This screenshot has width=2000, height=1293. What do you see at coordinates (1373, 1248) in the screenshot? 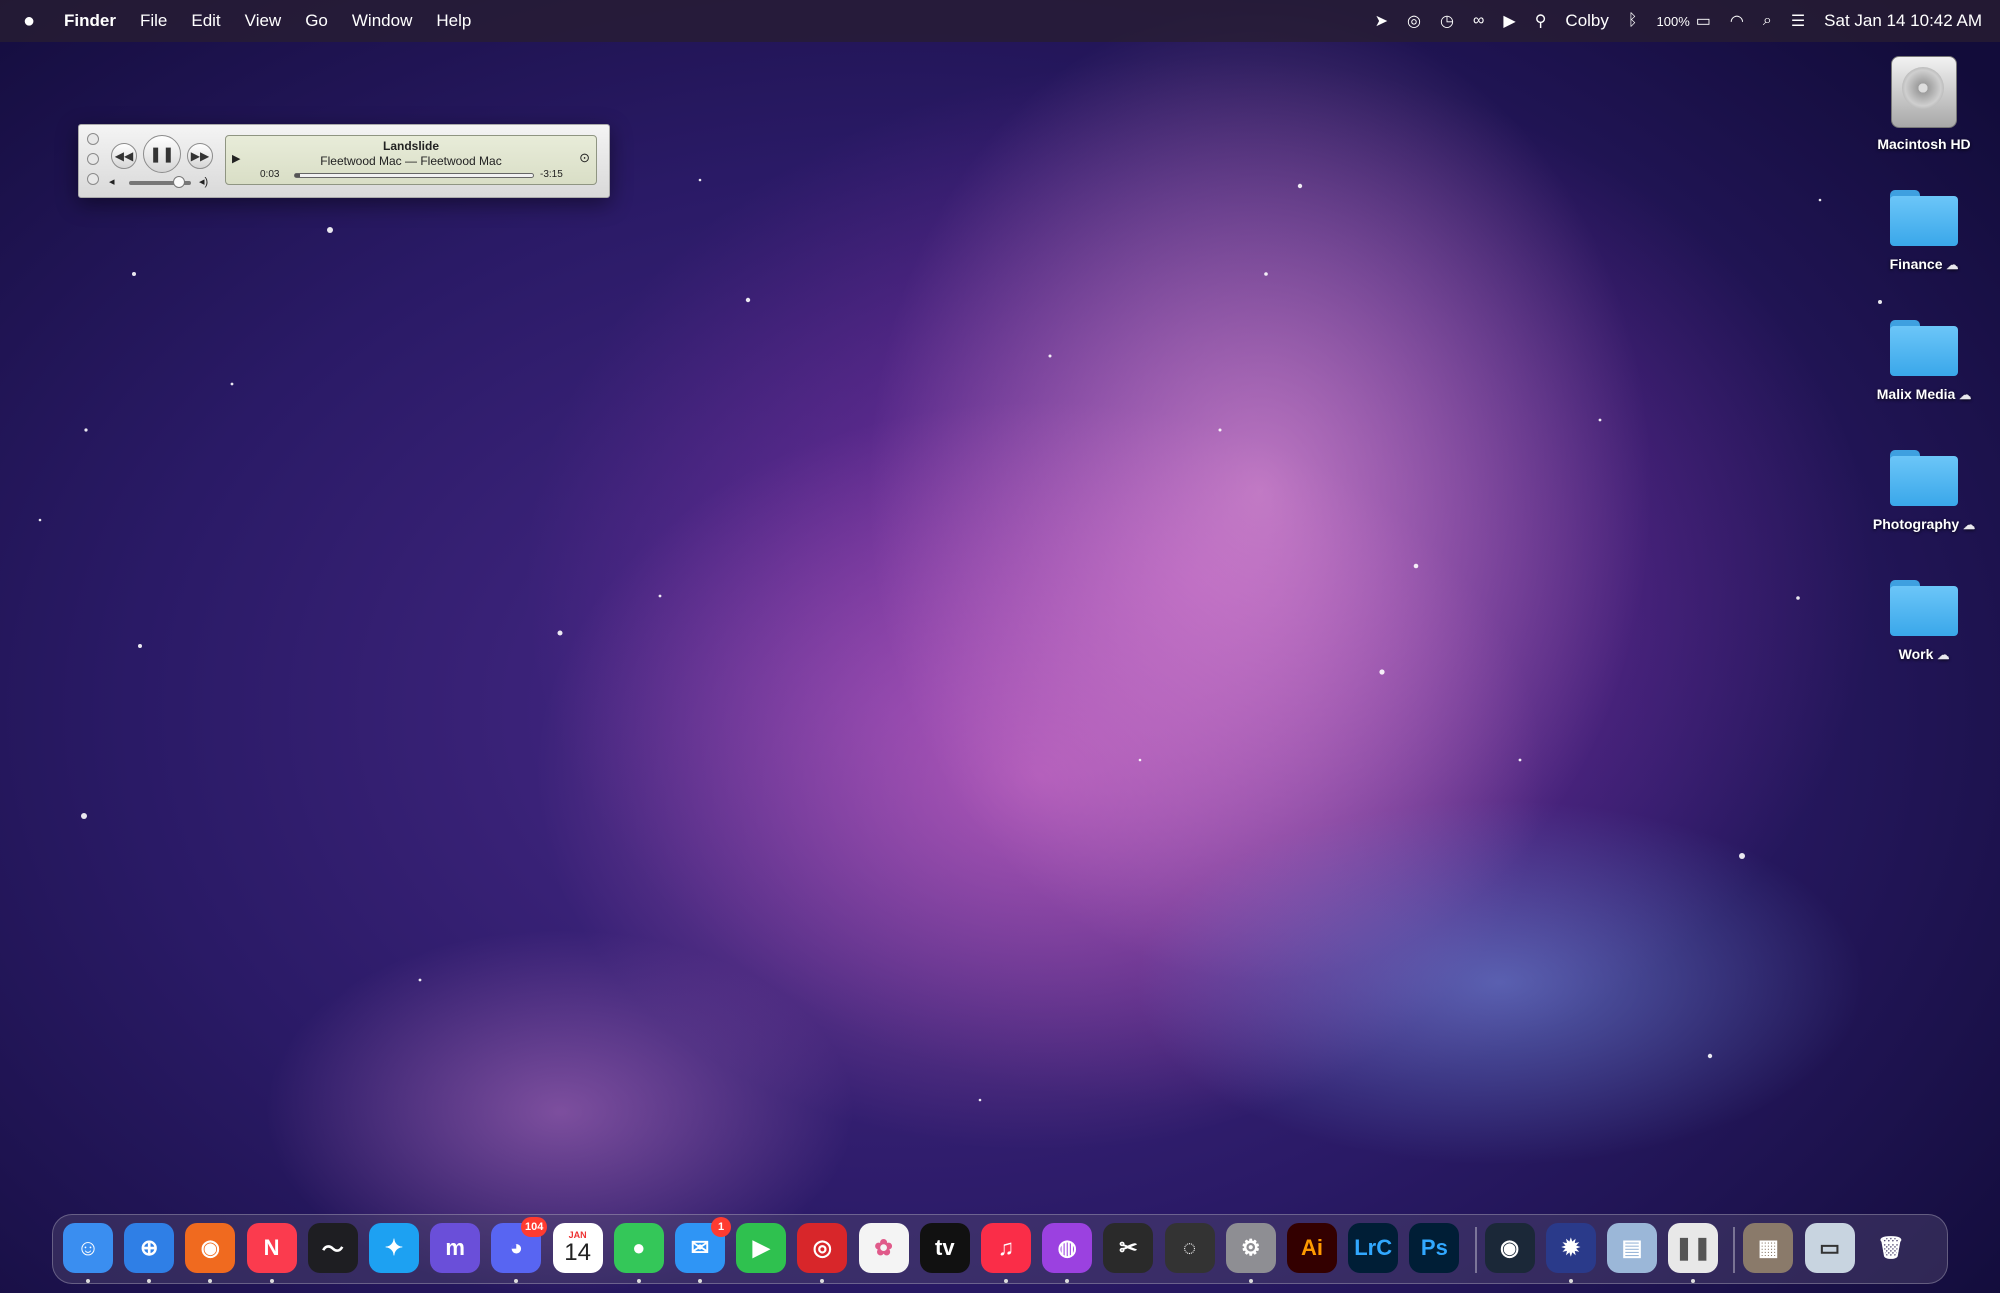
I see `dock-app-lightroom-classic: LrC` at bounding box center [1373, 1248].